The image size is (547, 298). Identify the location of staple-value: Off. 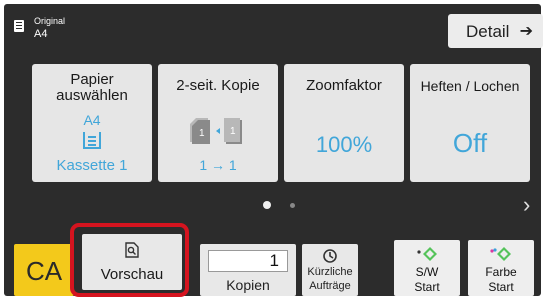
(470, 143).